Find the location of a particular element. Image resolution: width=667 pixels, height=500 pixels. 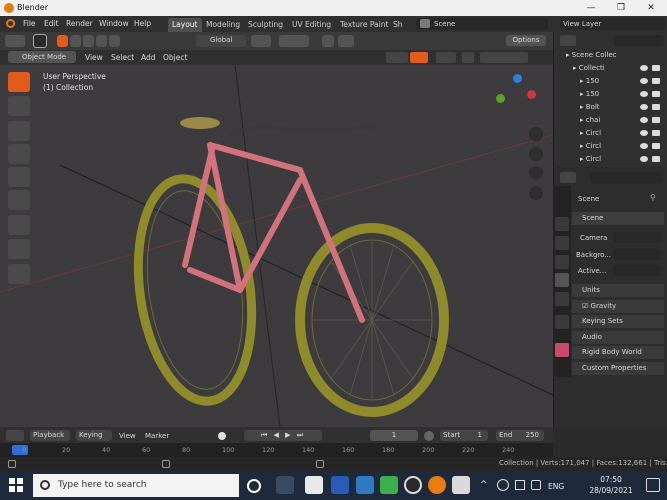

proportional-editing-icon is located at coordinates (328, 41).